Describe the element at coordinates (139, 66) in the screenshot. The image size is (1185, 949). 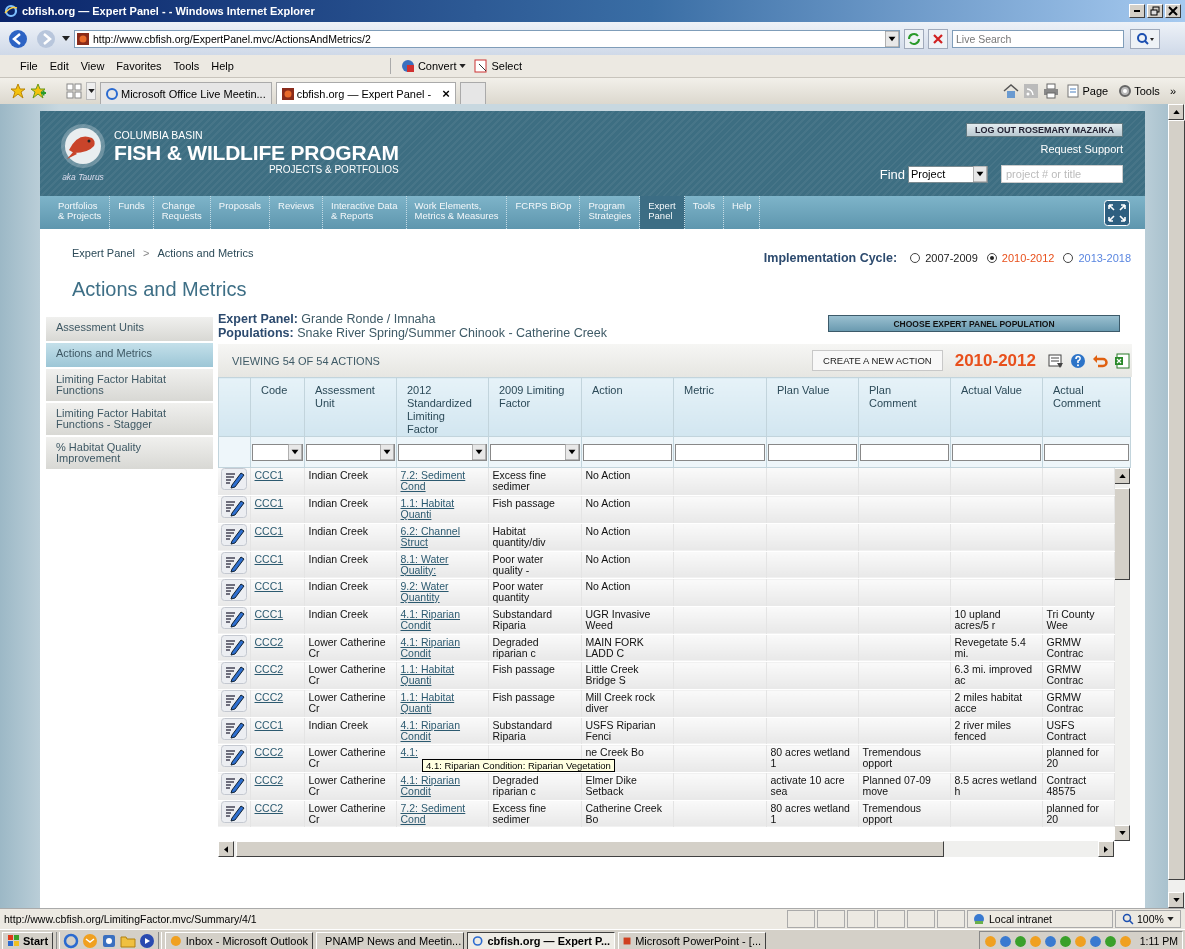
I see `menu-item: Favorites` at that location.